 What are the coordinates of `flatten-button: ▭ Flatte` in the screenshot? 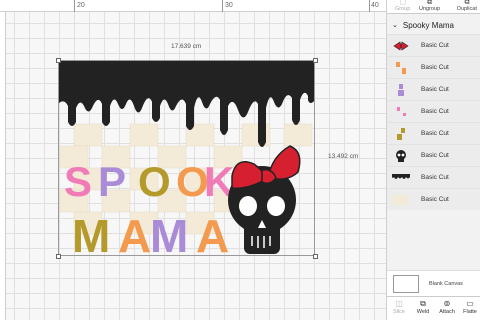 It's located at (470, 307).